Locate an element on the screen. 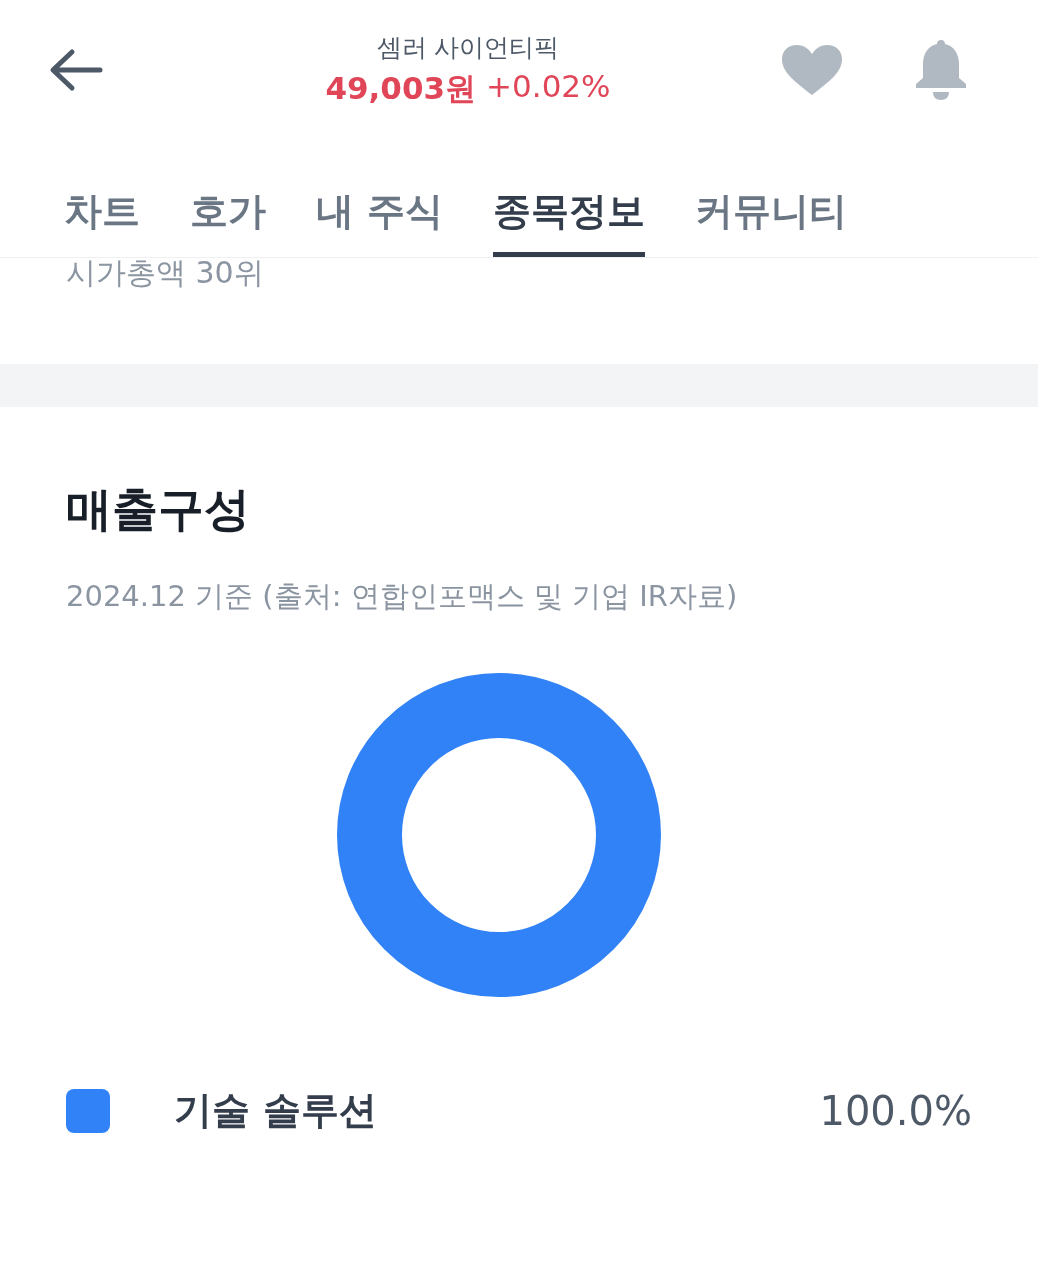 Image resolution: width=1038 pixels, height=1280 pixels. tab: 종목정보 is located at coordinates (569, 198).